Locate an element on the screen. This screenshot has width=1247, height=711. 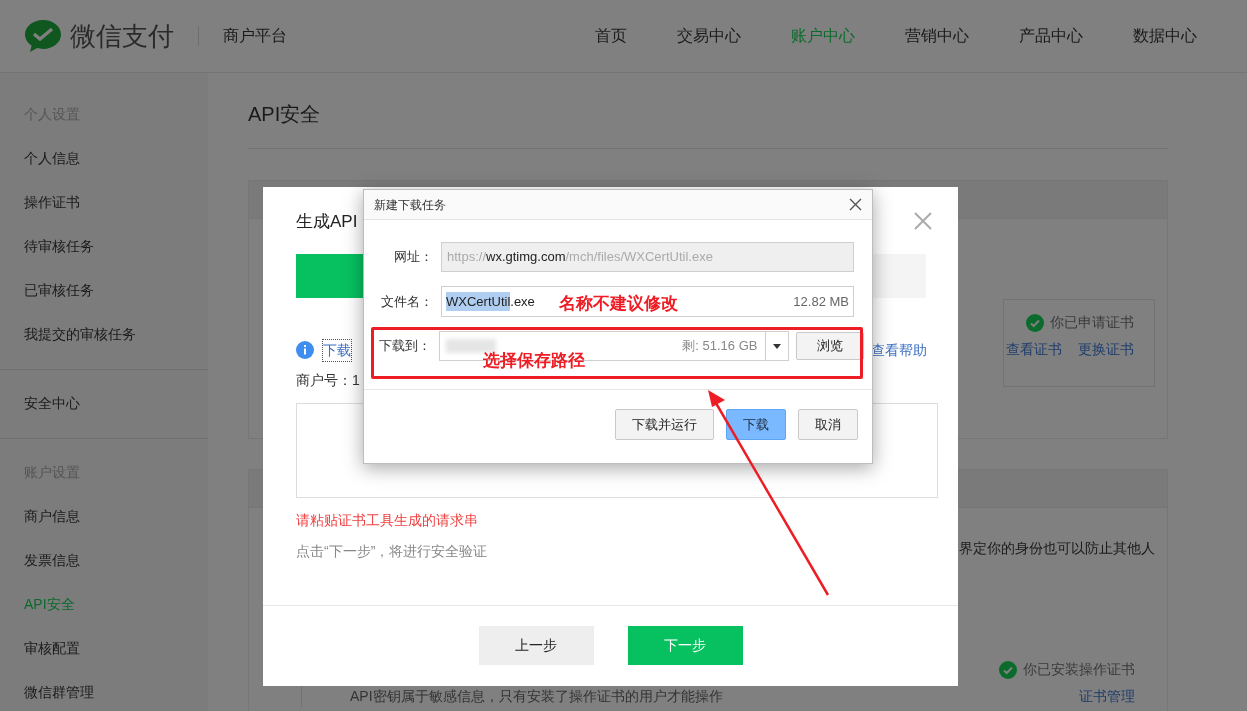
annotation-text: 名称不建议修改 is located at coordinates (618, 304).